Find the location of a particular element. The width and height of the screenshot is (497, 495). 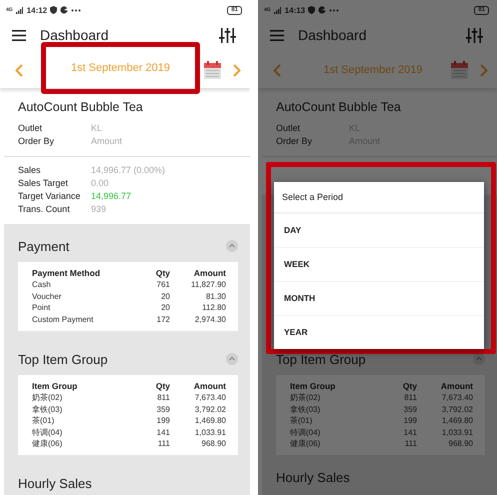

status-time: 14:13 is located at coordinates (295, 10).